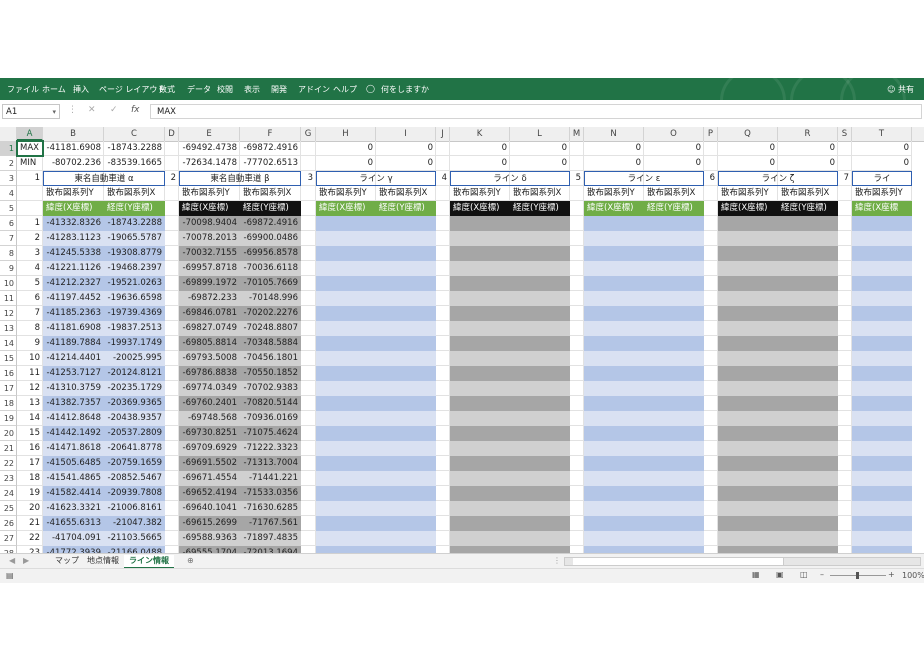 The image size is (924, 660). I want to click on tab-addins: アドイン, so click(314, 89).